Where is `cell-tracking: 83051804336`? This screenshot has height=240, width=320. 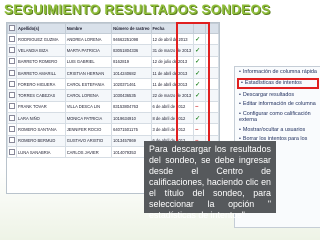 cell-tracking: 83051804336 is located at coordinates (131, 50).